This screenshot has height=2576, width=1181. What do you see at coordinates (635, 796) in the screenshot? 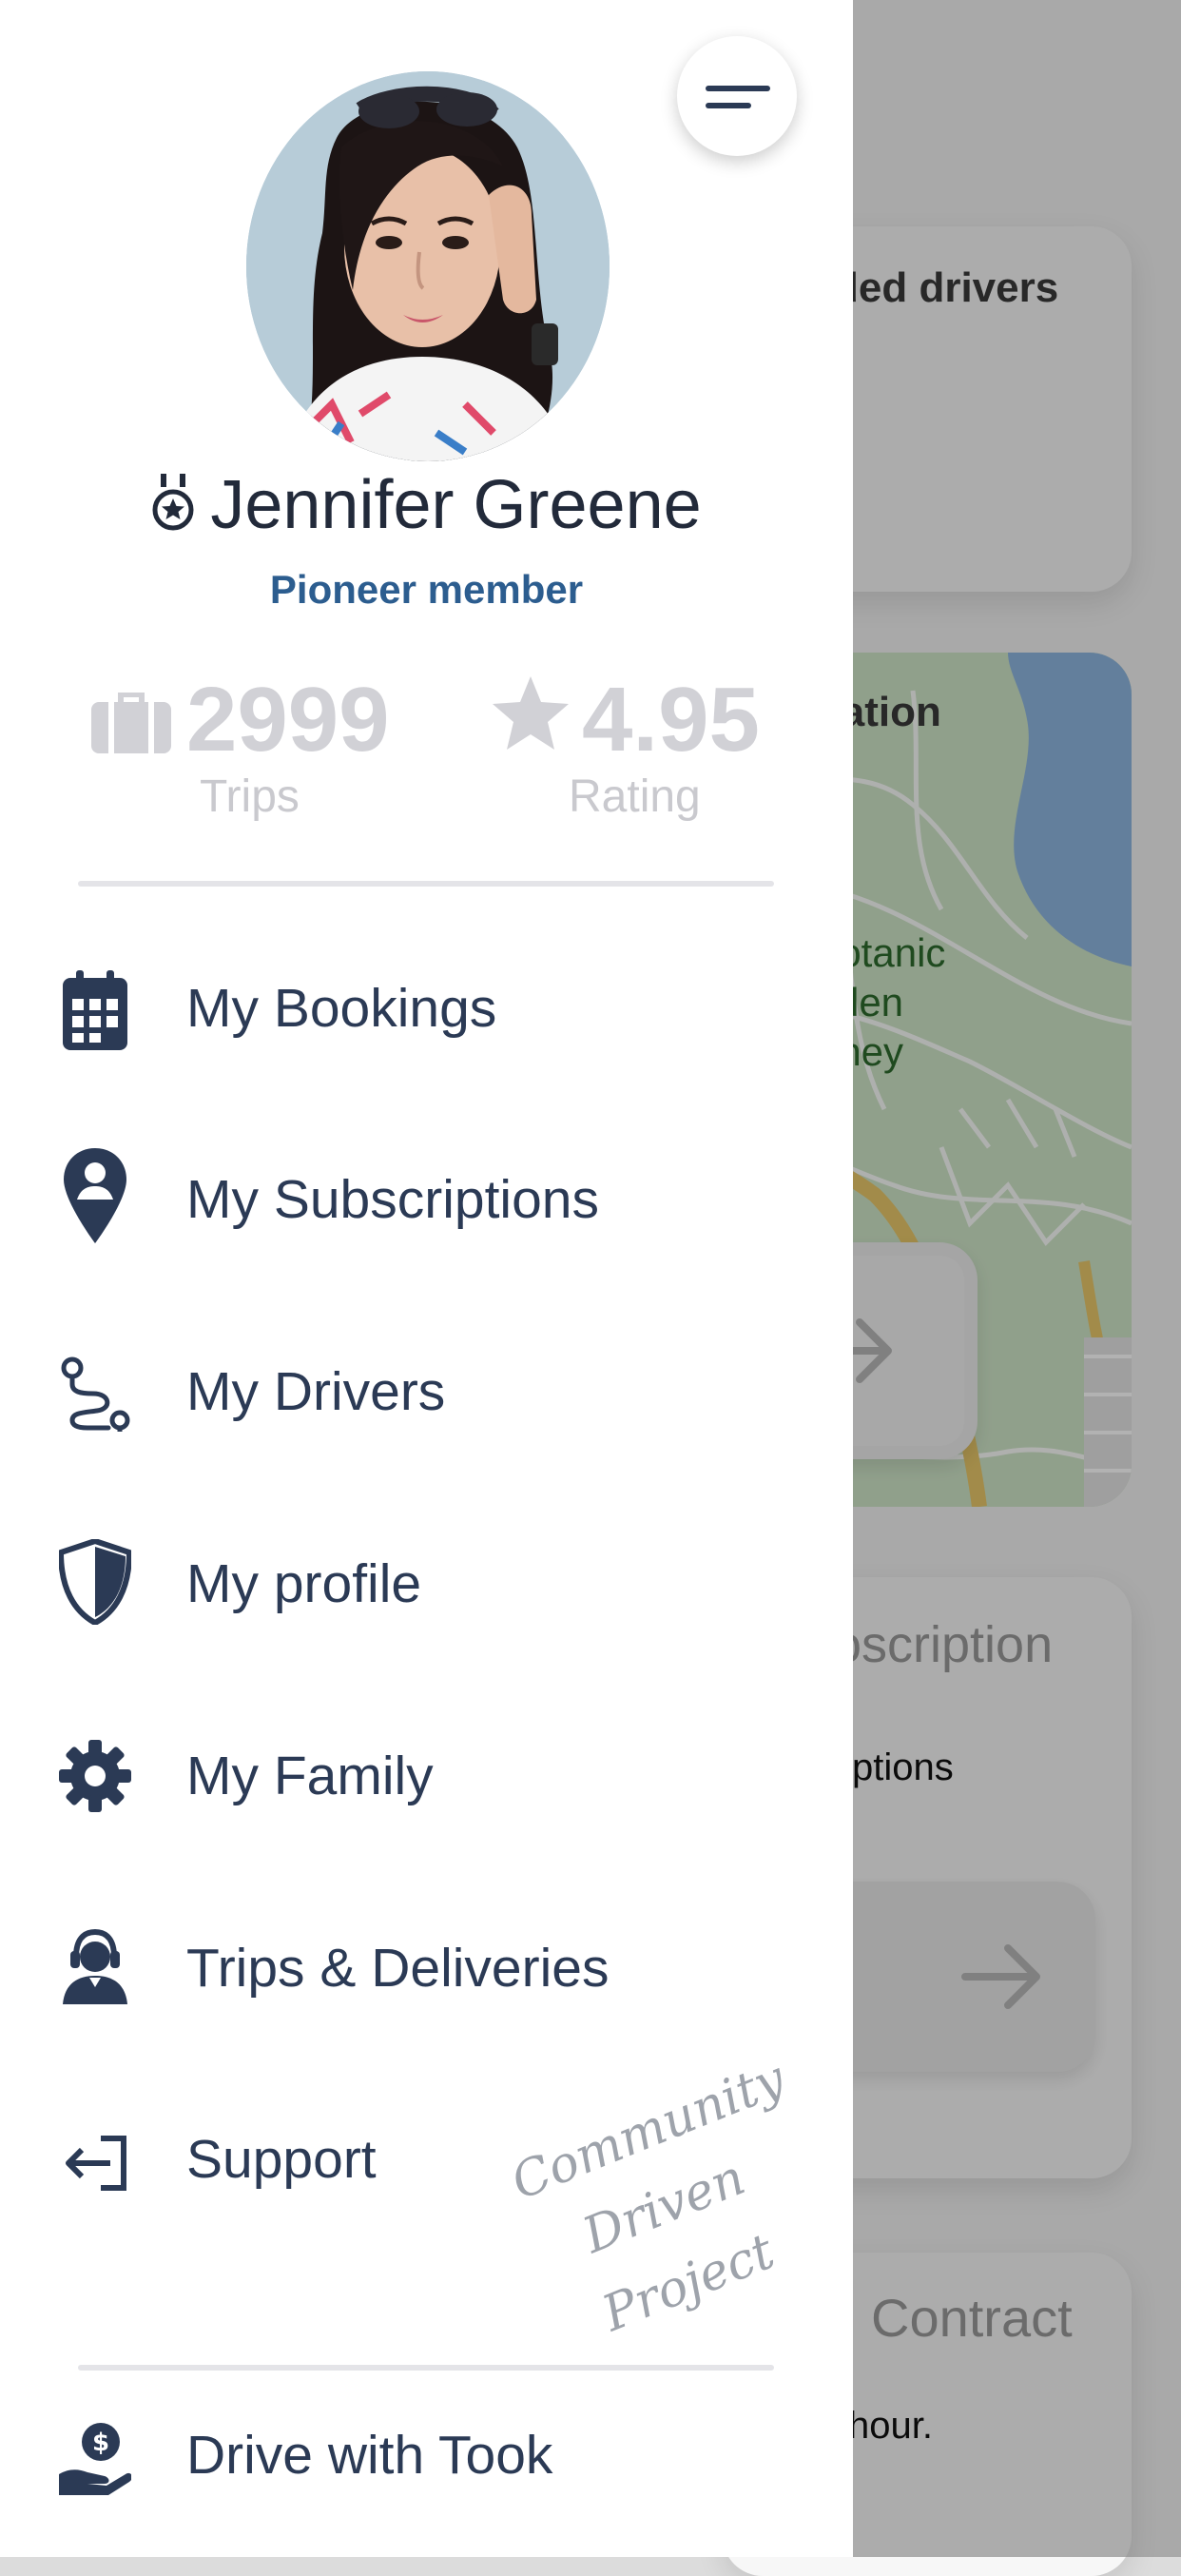
I see `rating-label: Rating` at bounding box center [635, 796].